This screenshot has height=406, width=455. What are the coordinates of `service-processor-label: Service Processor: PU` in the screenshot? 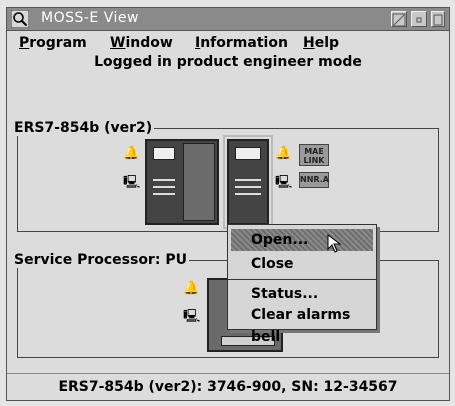 It's located at (100, 260).